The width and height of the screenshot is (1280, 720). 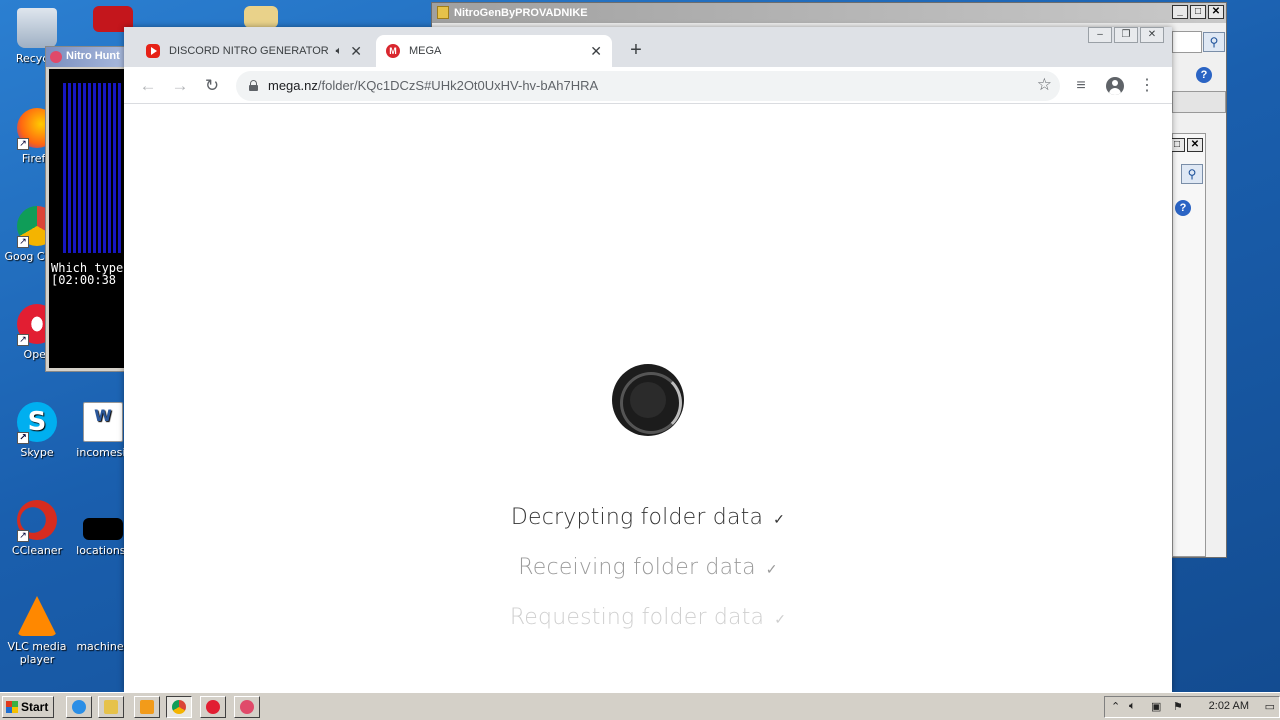 I want to click on clock: 2:02 AM, so click(x=1229, y=706).